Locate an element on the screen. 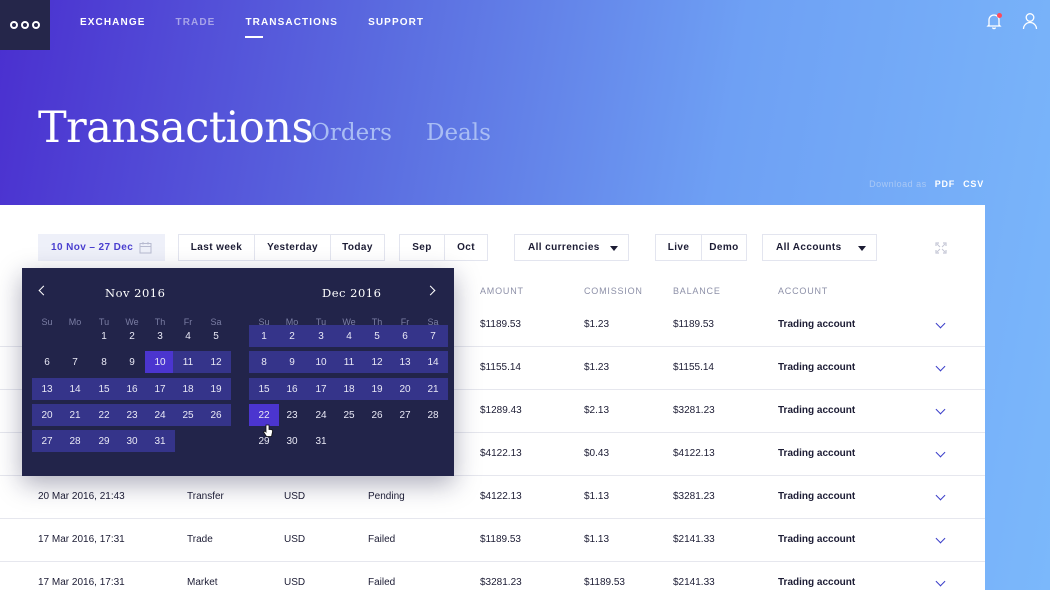 The image size is (1050, 590). filter-oct: Oct is located at coordinates (466, 247).